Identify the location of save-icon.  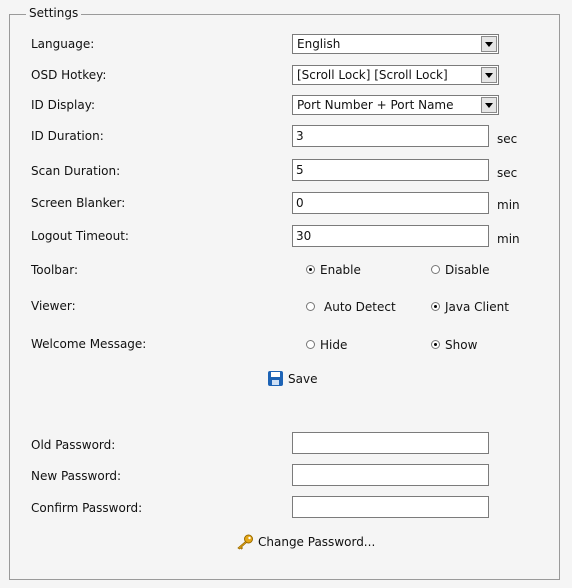
(275, 378).